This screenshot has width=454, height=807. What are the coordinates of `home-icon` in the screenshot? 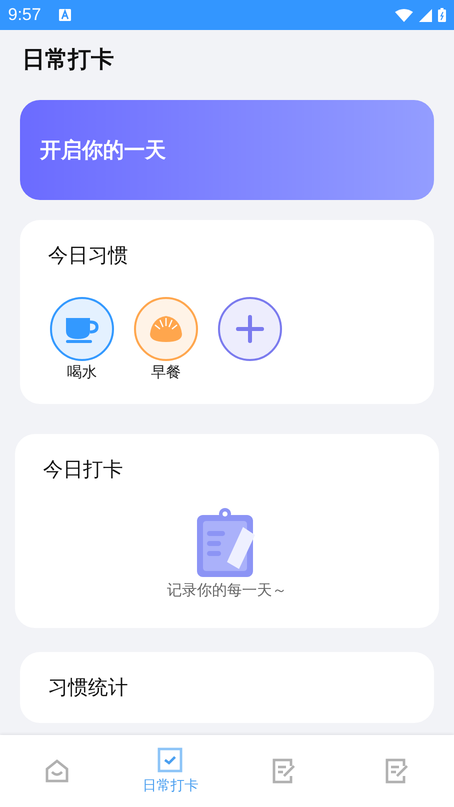 It's located at (57, 771).